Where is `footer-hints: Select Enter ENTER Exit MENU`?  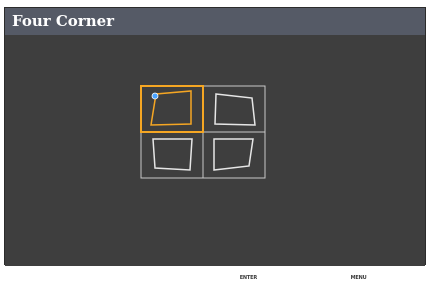 footer-hints: Select Enter ENTER Exit MENU is located at coordinates (215, 278).